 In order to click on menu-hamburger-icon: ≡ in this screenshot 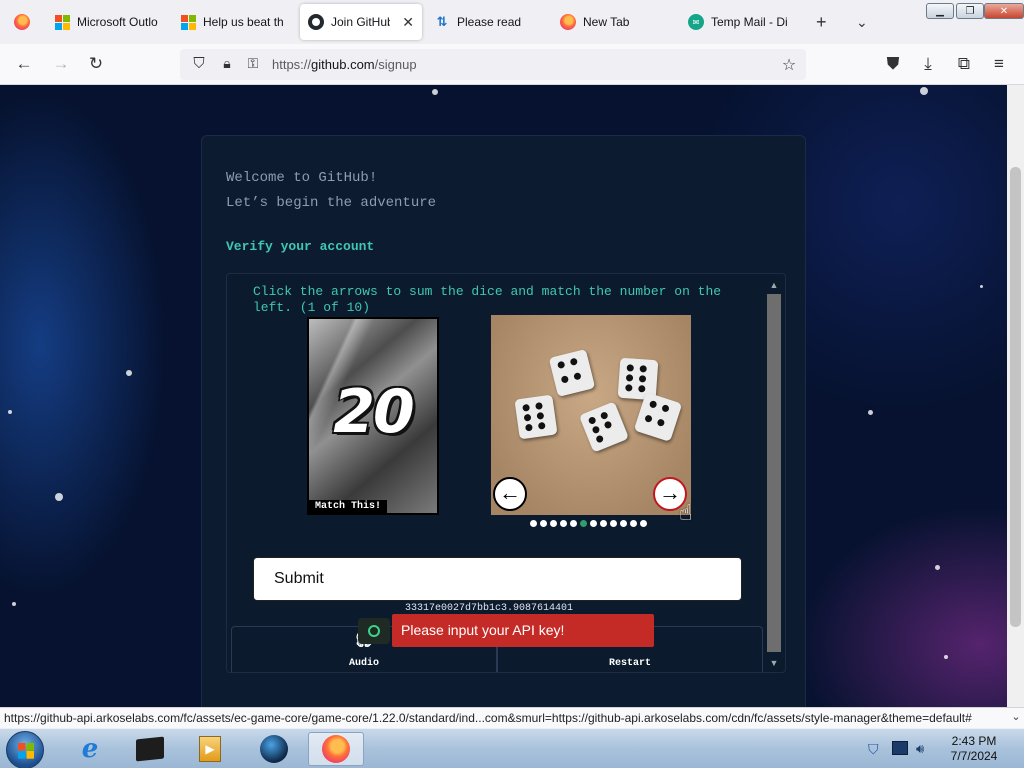, I will do `click(999, 64)`.